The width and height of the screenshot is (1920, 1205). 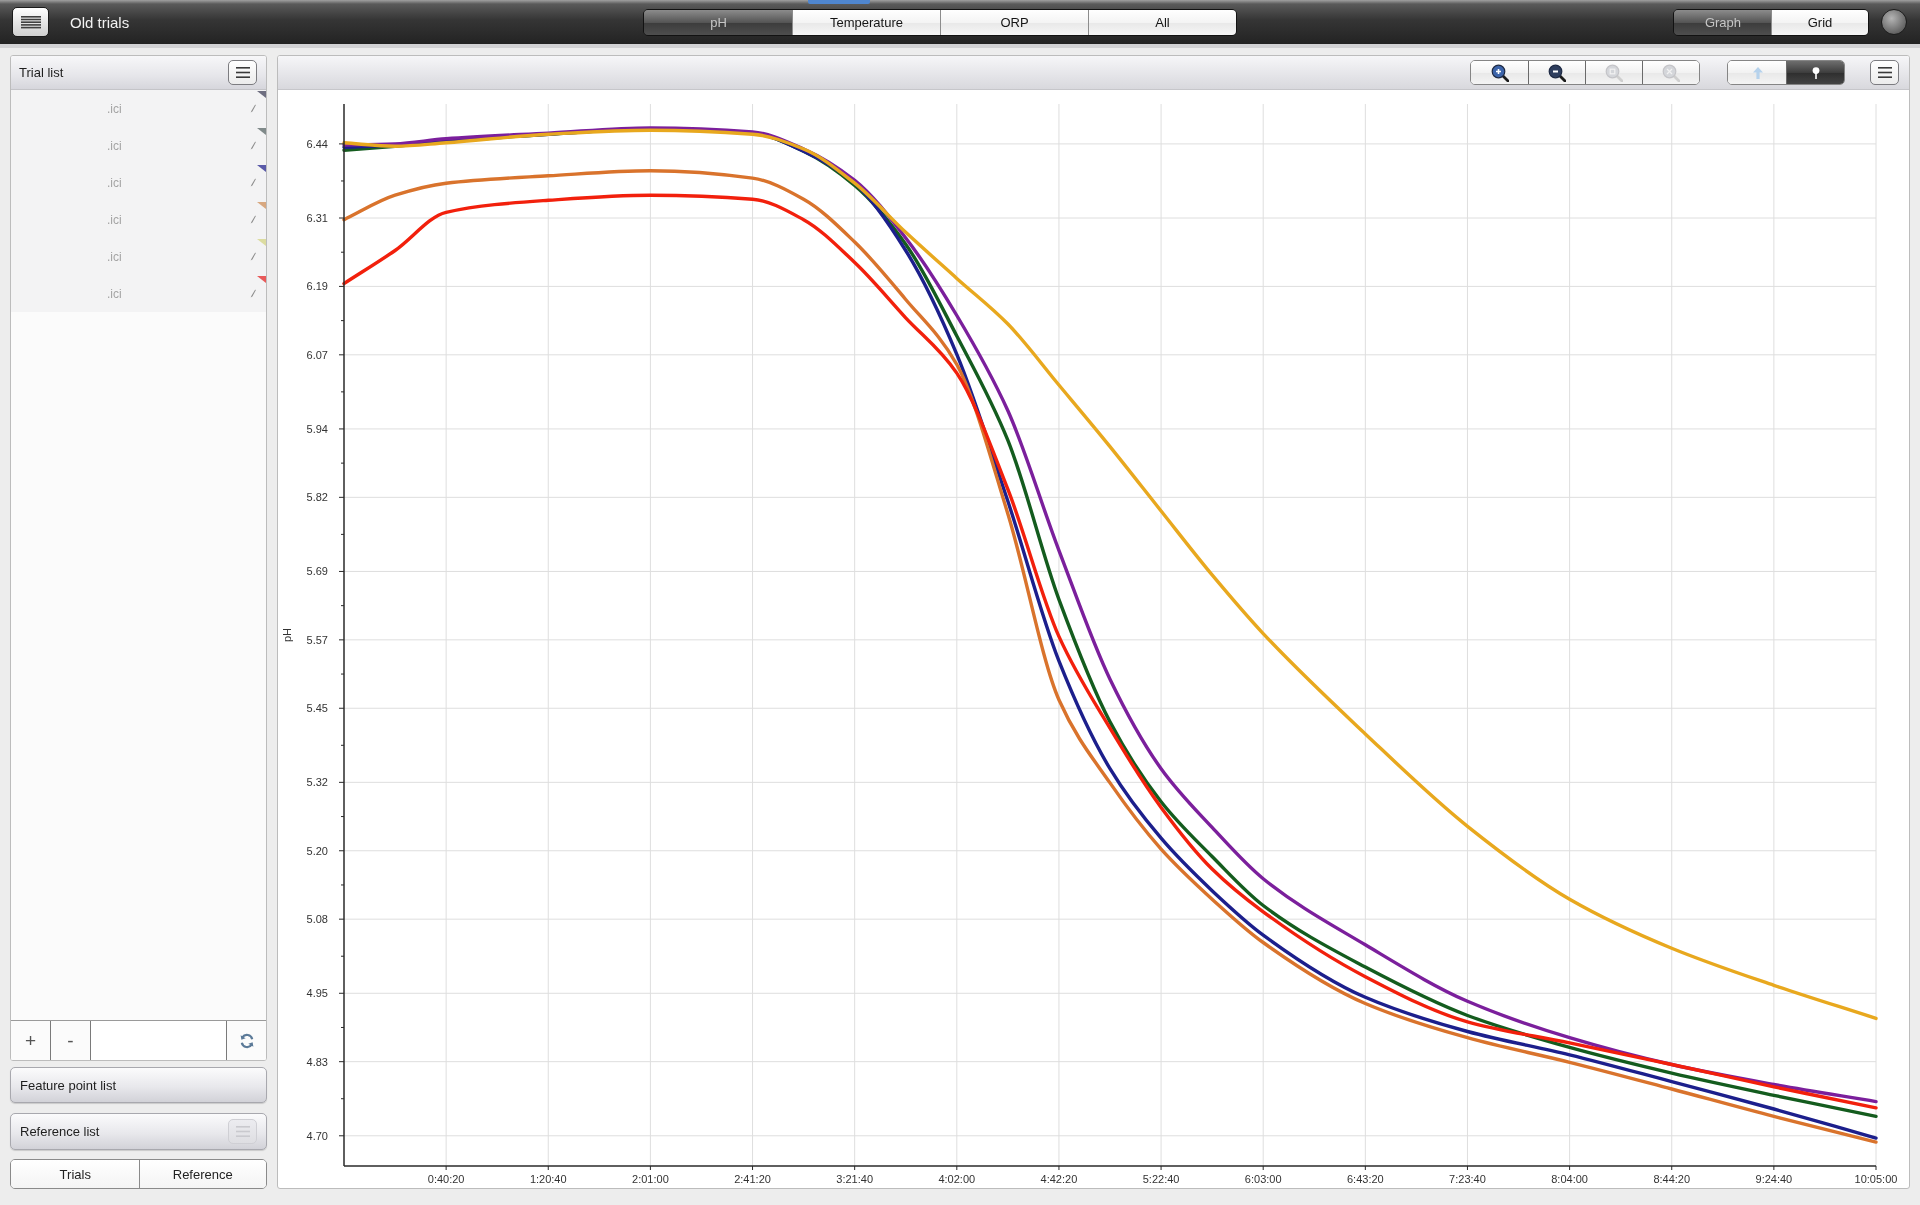 I want to click on panel-header: Feature point list, so click(x=138, y=1085).